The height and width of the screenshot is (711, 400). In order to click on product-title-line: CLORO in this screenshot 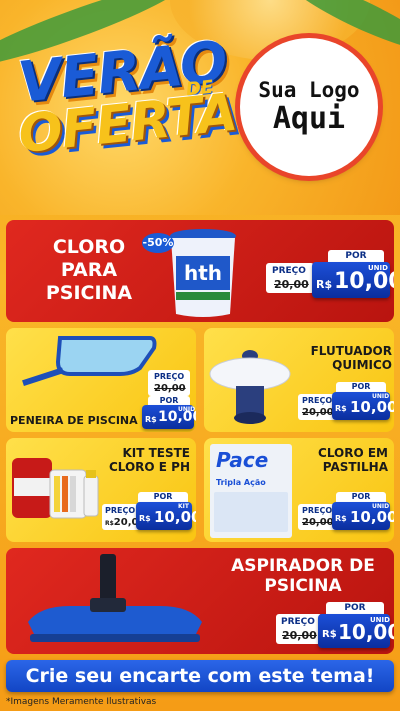, I will do `click(89, 247)`.